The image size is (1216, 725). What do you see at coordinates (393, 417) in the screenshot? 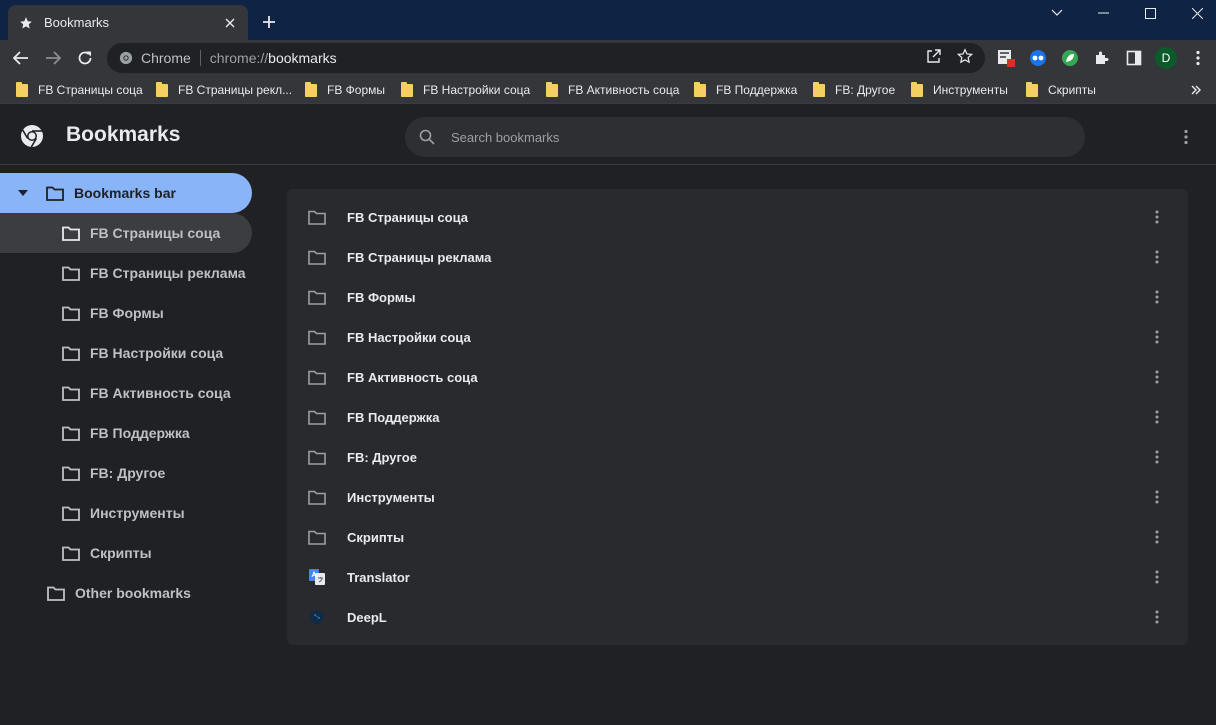
I see `list-item-label: FB Поддержка` at bounding box center [393, 417].